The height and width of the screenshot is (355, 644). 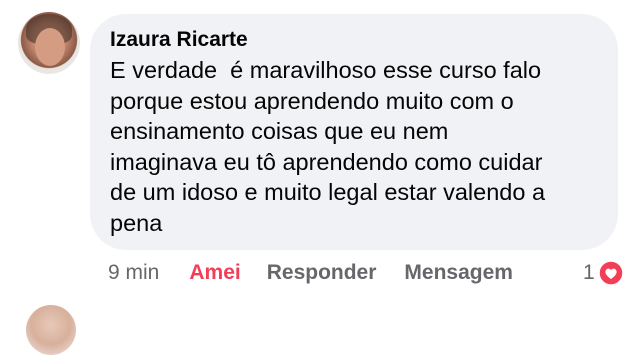 I want to click on comment-timestamp: 9 min, so click(x=133, y=273).